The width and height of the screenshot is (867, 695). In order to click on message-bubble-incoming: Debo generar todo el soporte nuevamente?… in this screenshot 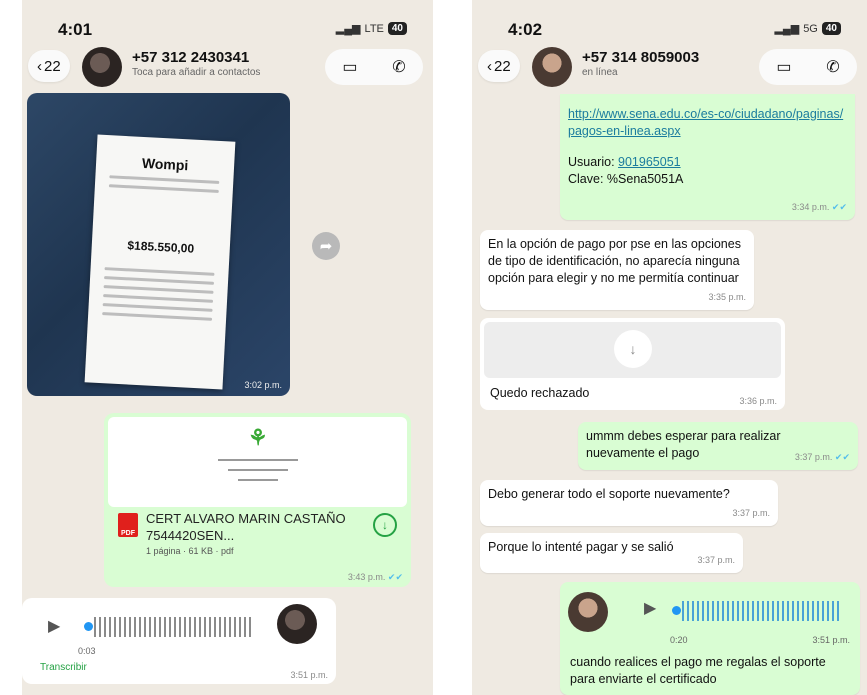, I will do `click(629, 503)`.